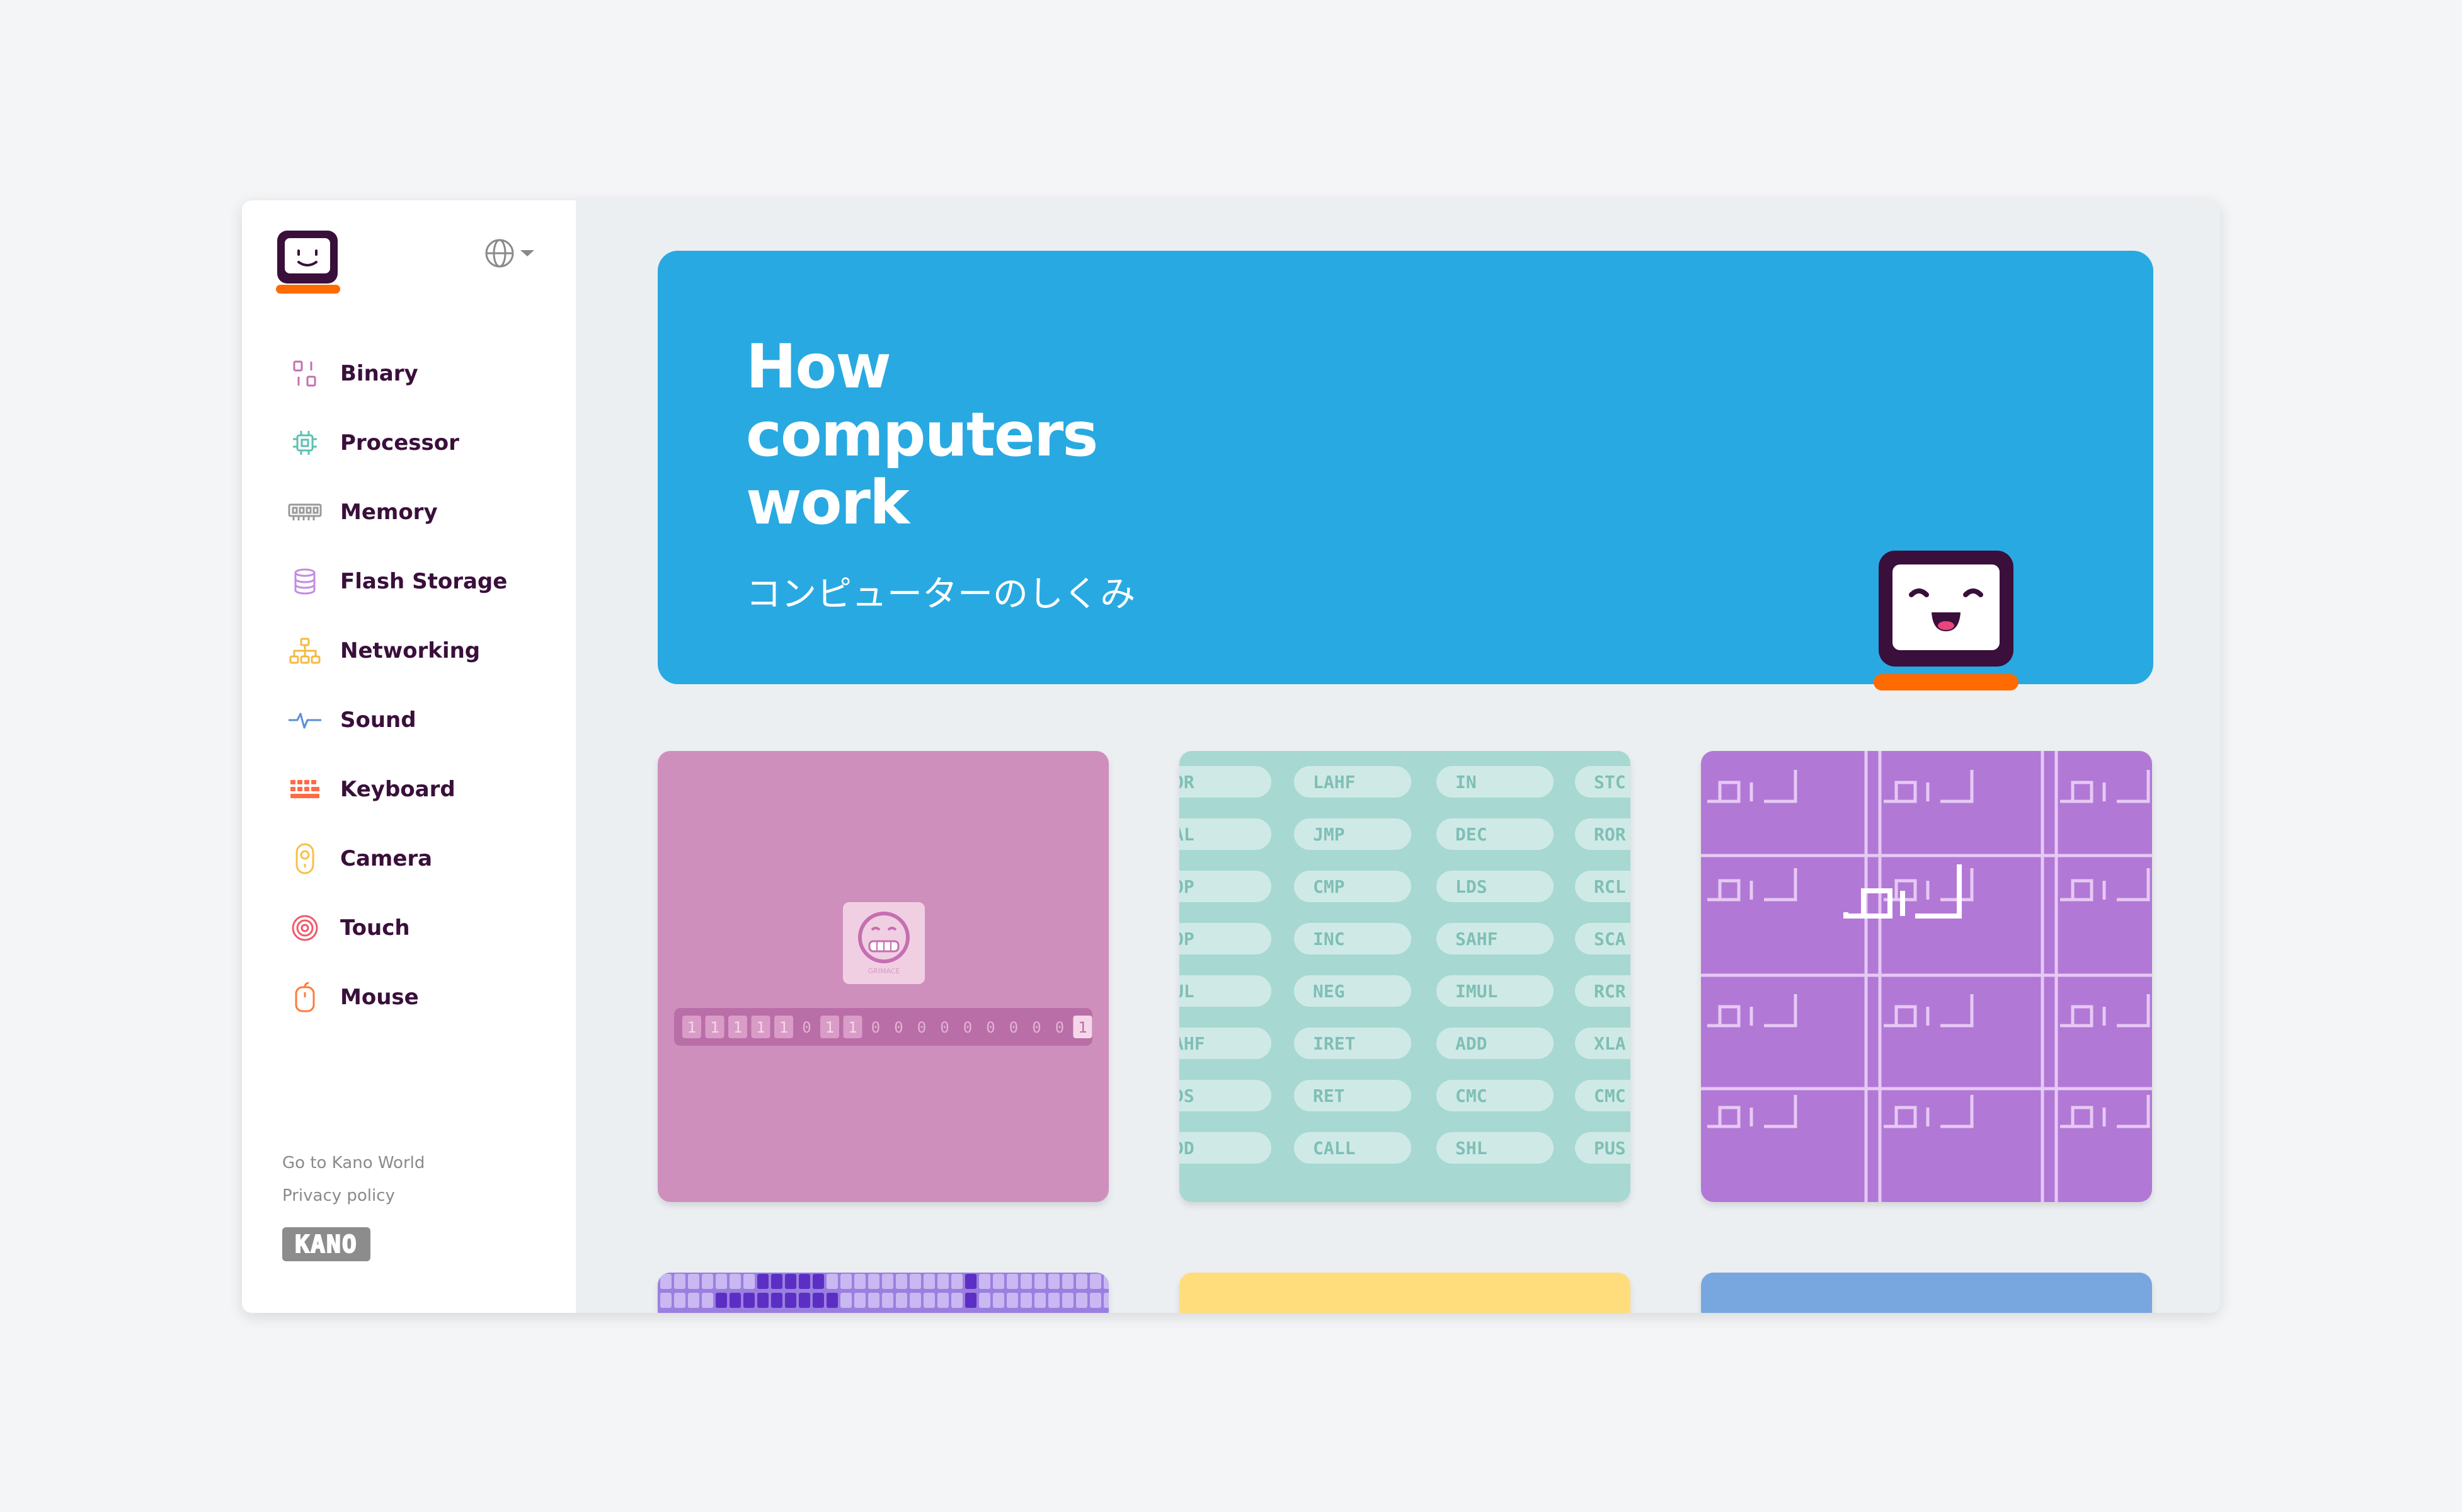 The width and height of the screenshot is (2462, 1512). Describe the element at coordinates (424, 581) in the screenshot. I see `sidebar-item-label: Flash Storage` at that location.